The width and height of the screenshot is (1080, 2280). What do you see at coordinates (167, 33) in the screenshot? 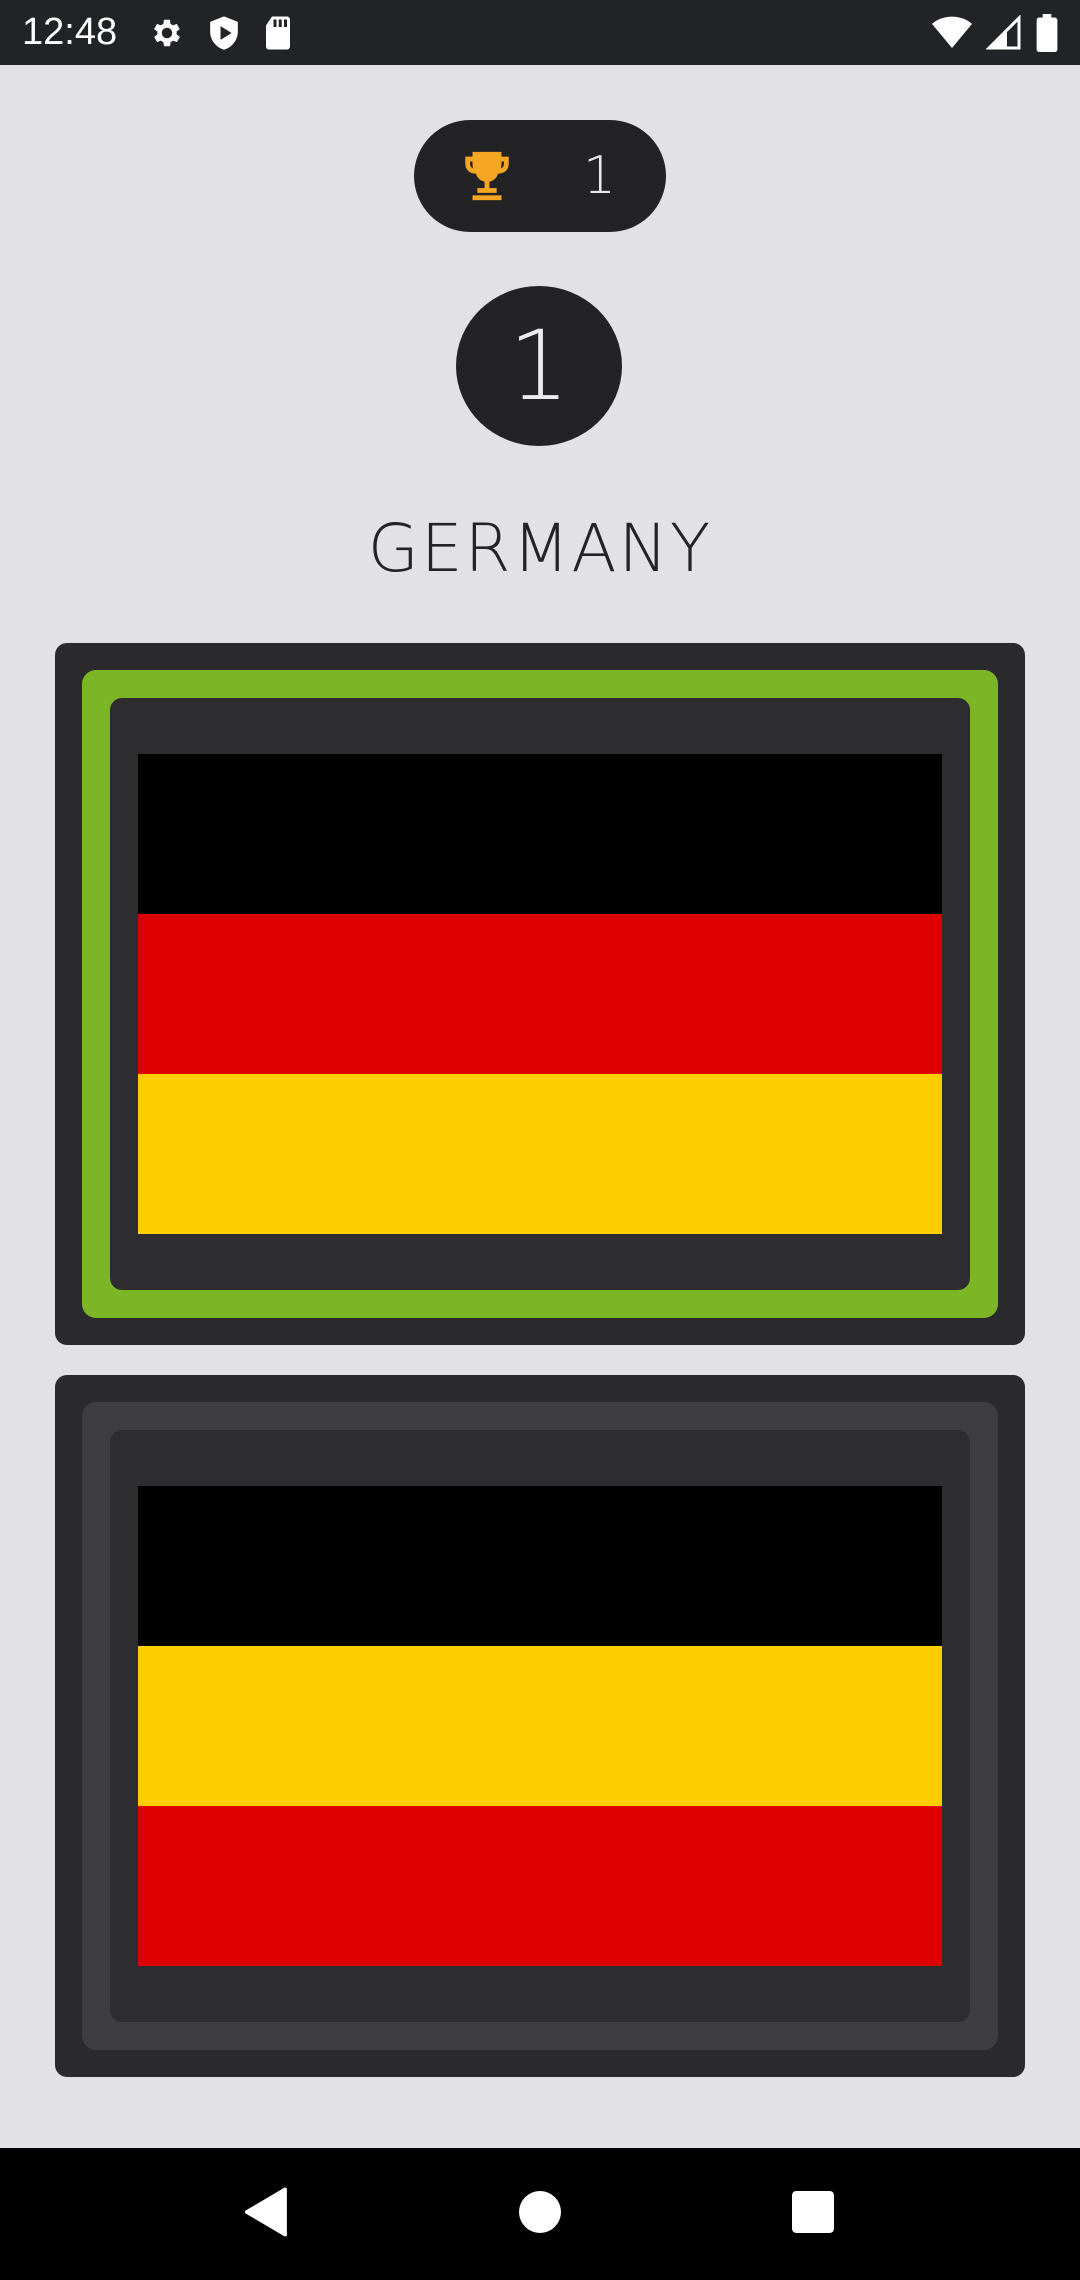
I see `gear-icon` at bounding box center [167, 33].